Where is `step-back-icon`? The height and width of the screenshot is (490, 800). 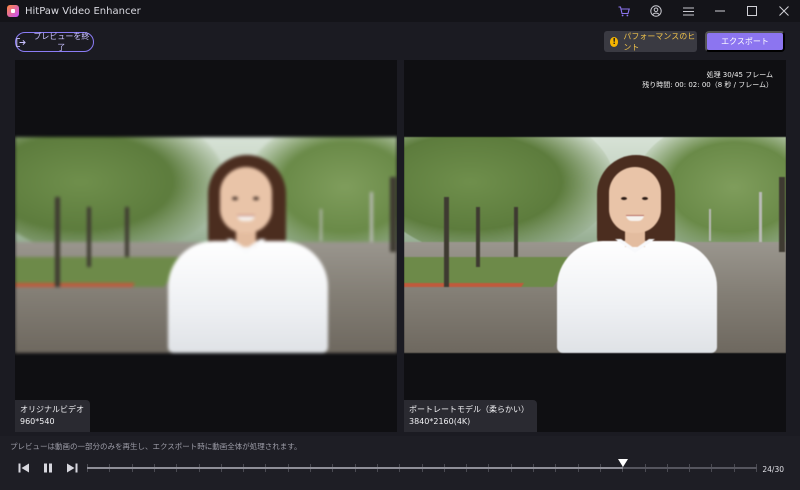
step-back-icon is located at coordinates (23, 468).